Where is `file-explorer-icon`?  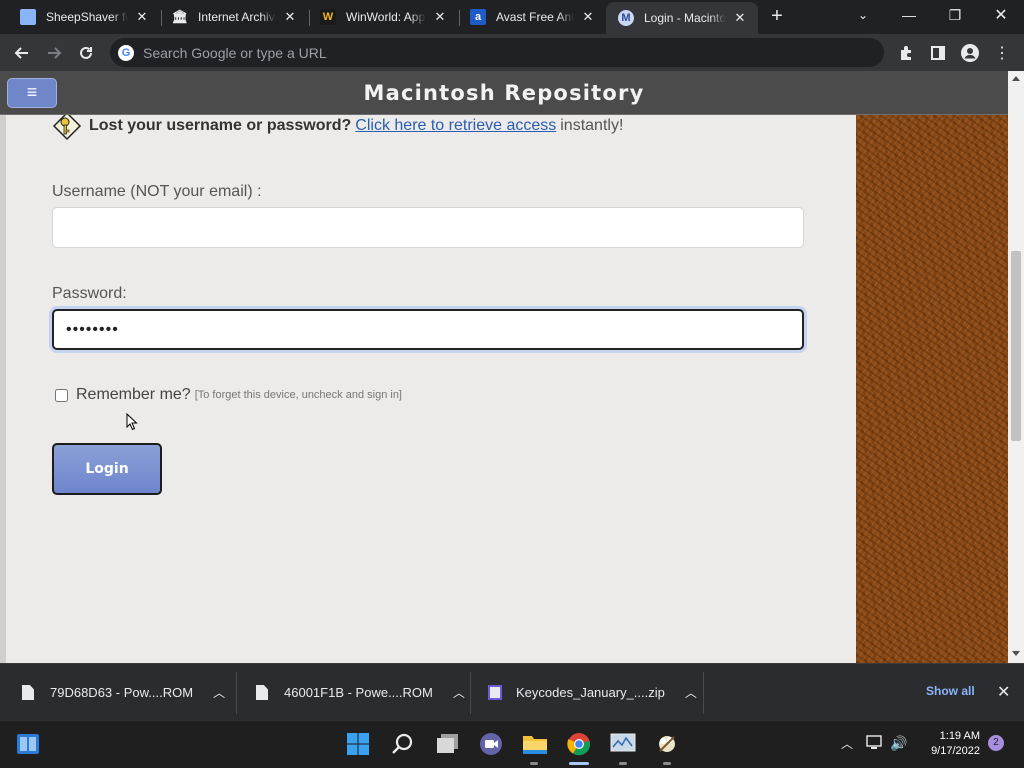
file-explorer-icon is located at coordinates (535, 744).